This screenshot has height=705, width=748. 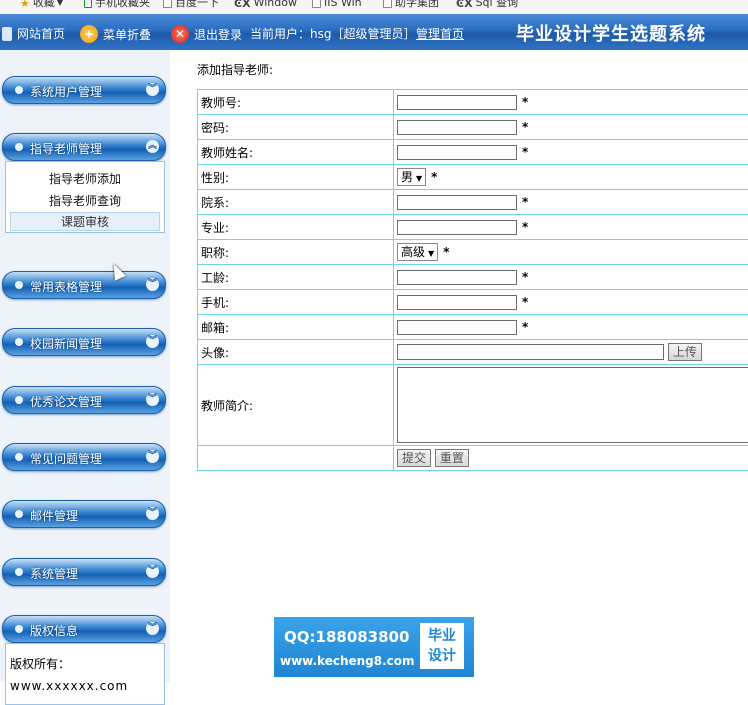 What do you see at coordinates (457, 102) in the screenshot?
I see `teacher-no-input` at bounding box center [457, 102].